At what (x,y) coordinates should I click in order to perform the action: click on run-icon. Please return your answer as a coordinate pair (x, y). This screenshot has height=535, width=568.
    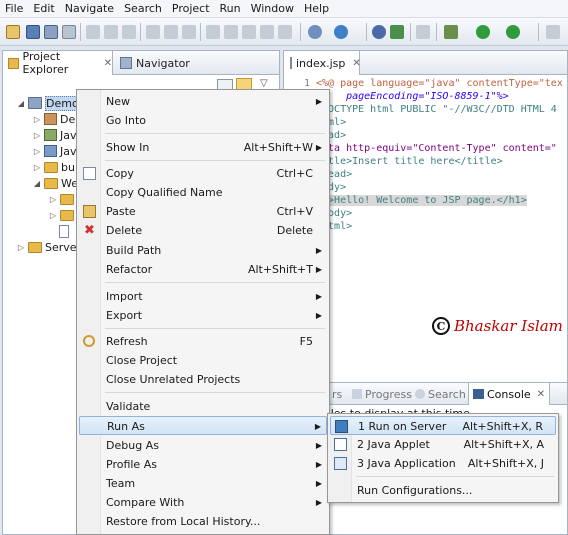
    Looking at the image, I should click on (483, 32).